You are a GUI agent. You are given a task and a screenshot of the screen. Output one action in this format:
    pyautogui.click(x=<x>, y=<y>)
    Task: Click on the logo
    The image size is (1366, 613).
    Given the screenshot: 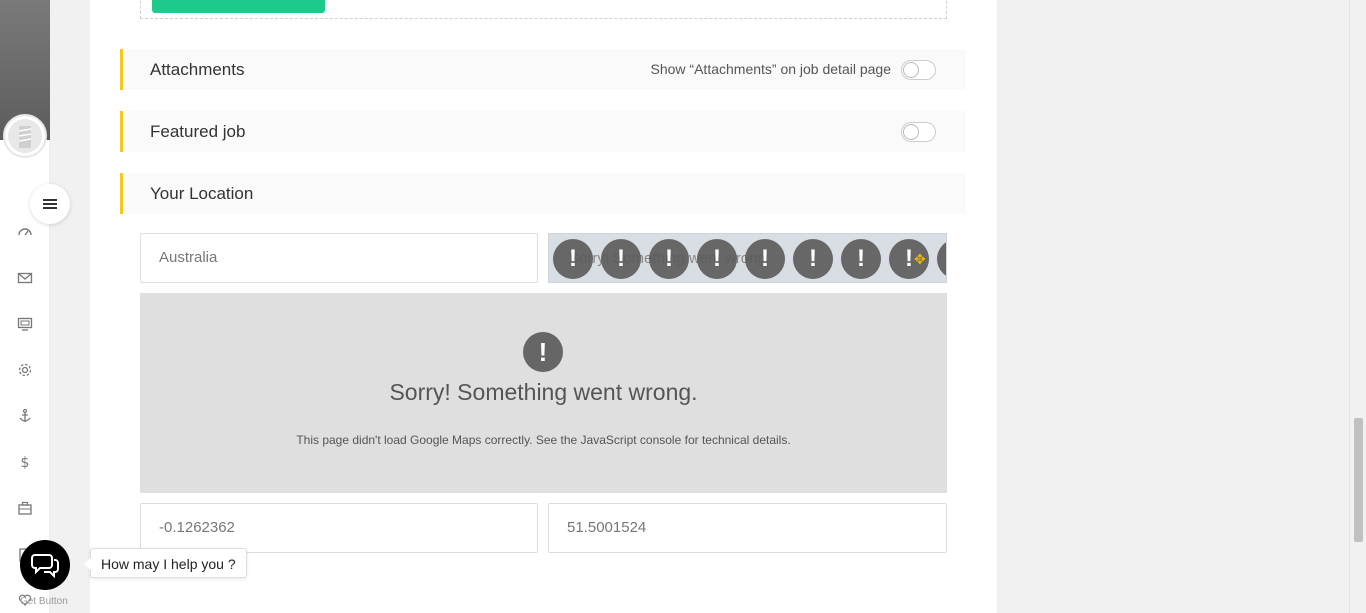 What is the action you would take?
    pyautogui.click(x=25, y=136)
    